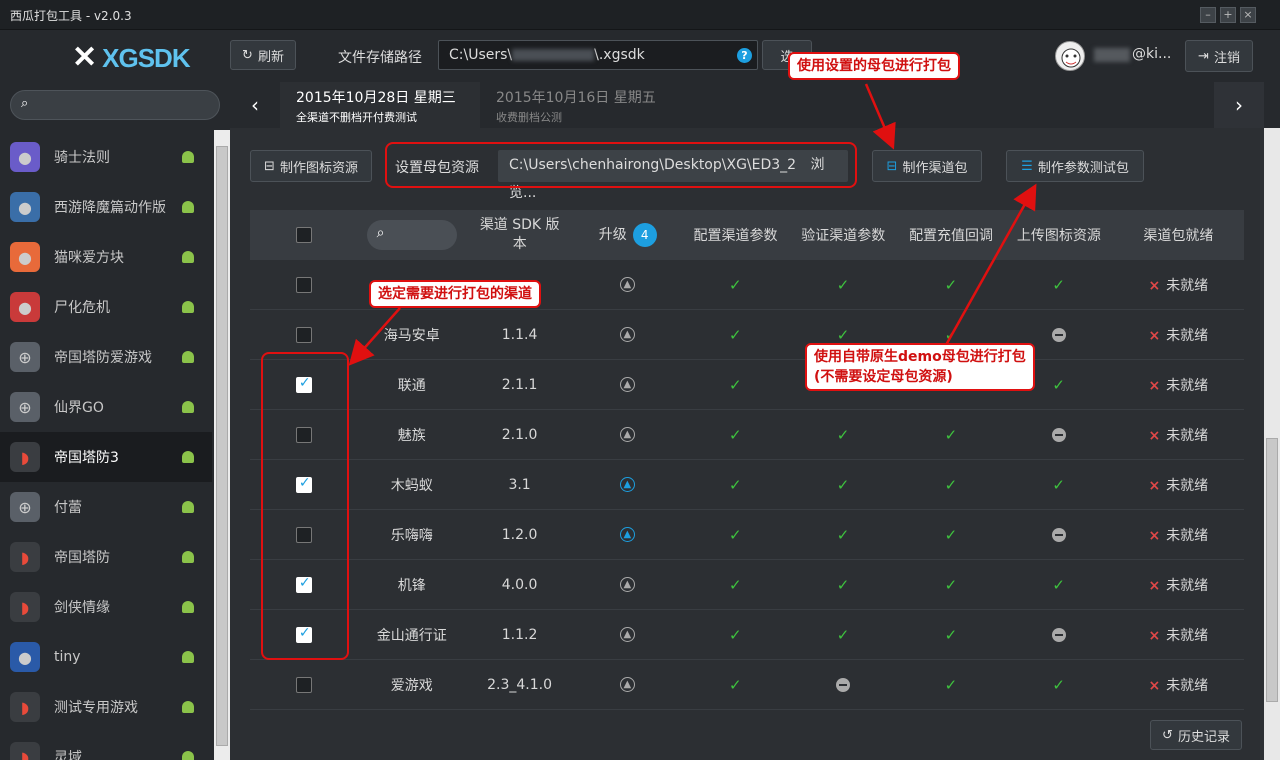  What do you see at coordinates (1219, 56) in the screenshot?
I see `logout-button: ⇥ 注销` at bounding box center [1219, 56].